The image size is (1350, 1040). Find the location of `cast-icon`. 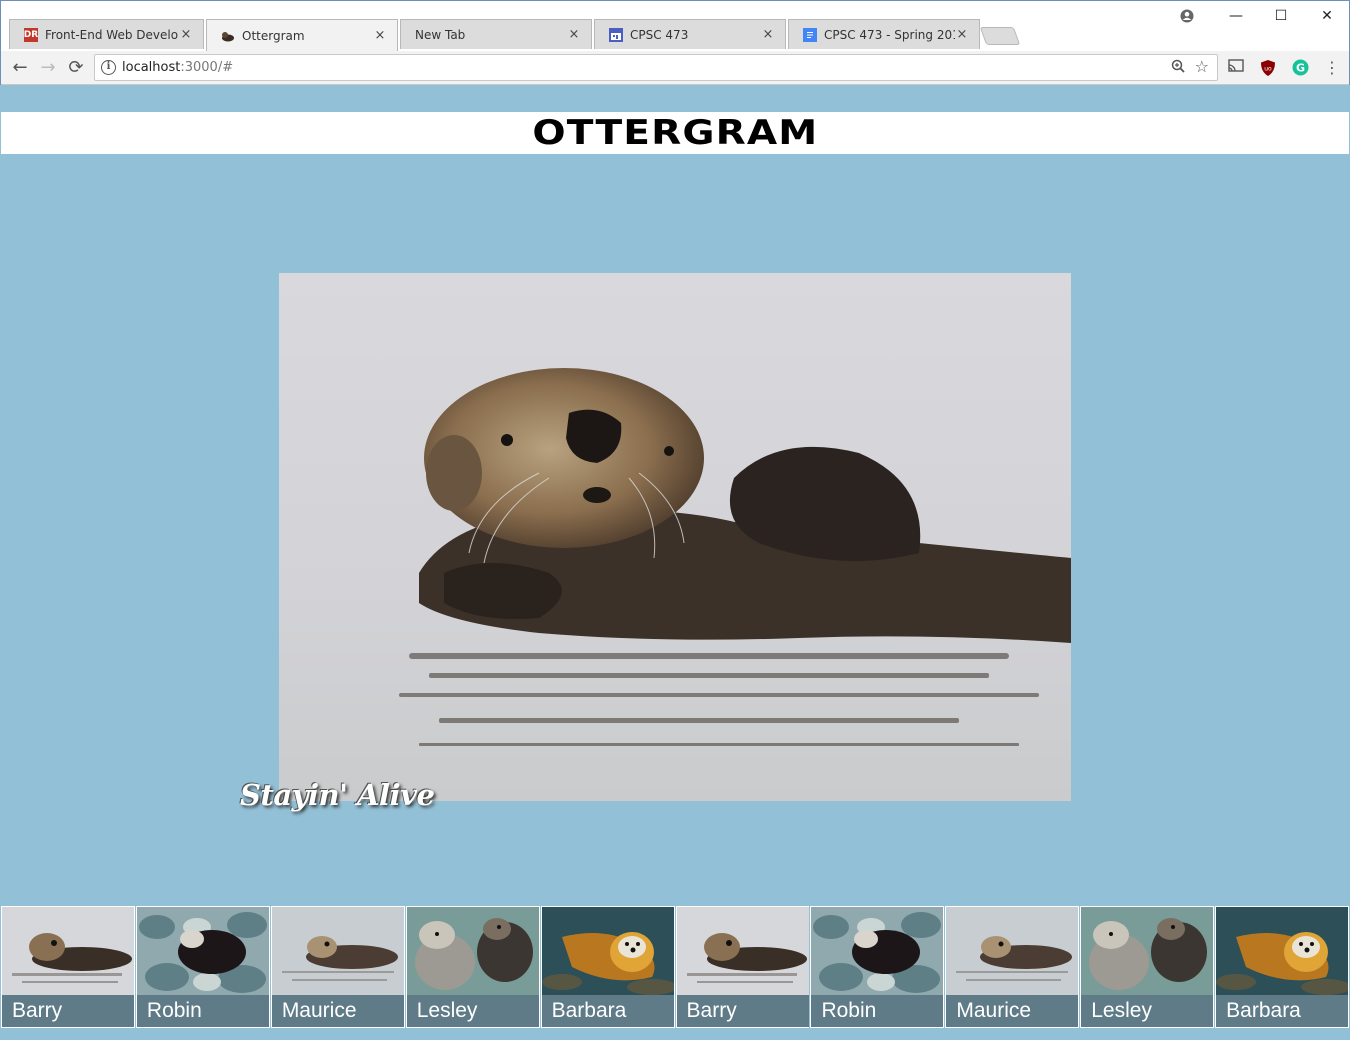

cast-icon is located at coordinates (1236, 68).